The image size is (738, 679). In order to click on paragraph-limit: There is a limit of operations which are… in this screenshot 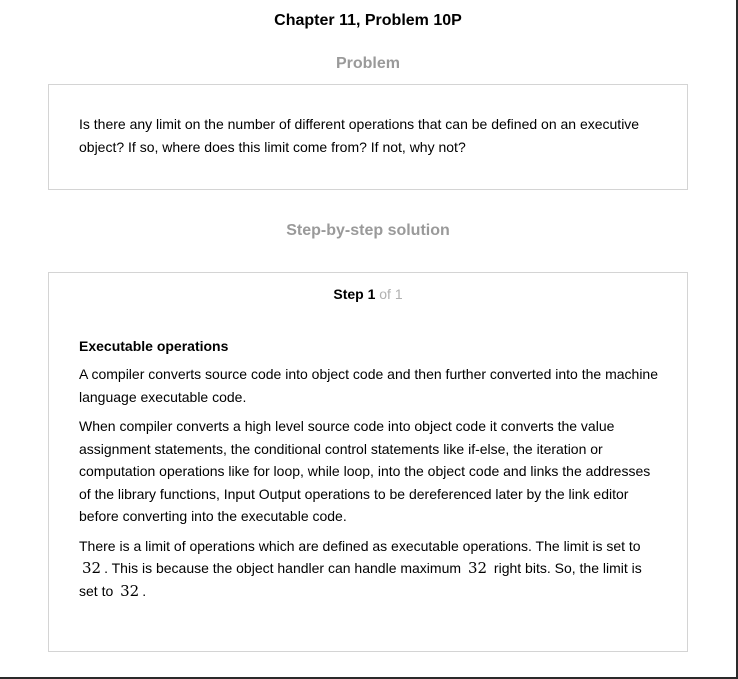, I will do `click(369, 569)`.